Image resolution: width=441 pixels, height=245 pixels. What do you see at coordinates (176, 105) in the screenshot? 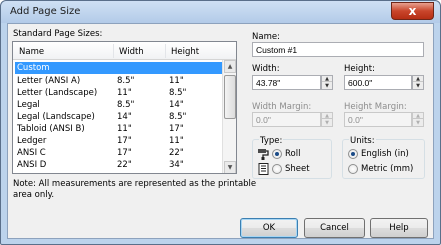
I see `row-height: 14"` at bounding box center [176, 105].